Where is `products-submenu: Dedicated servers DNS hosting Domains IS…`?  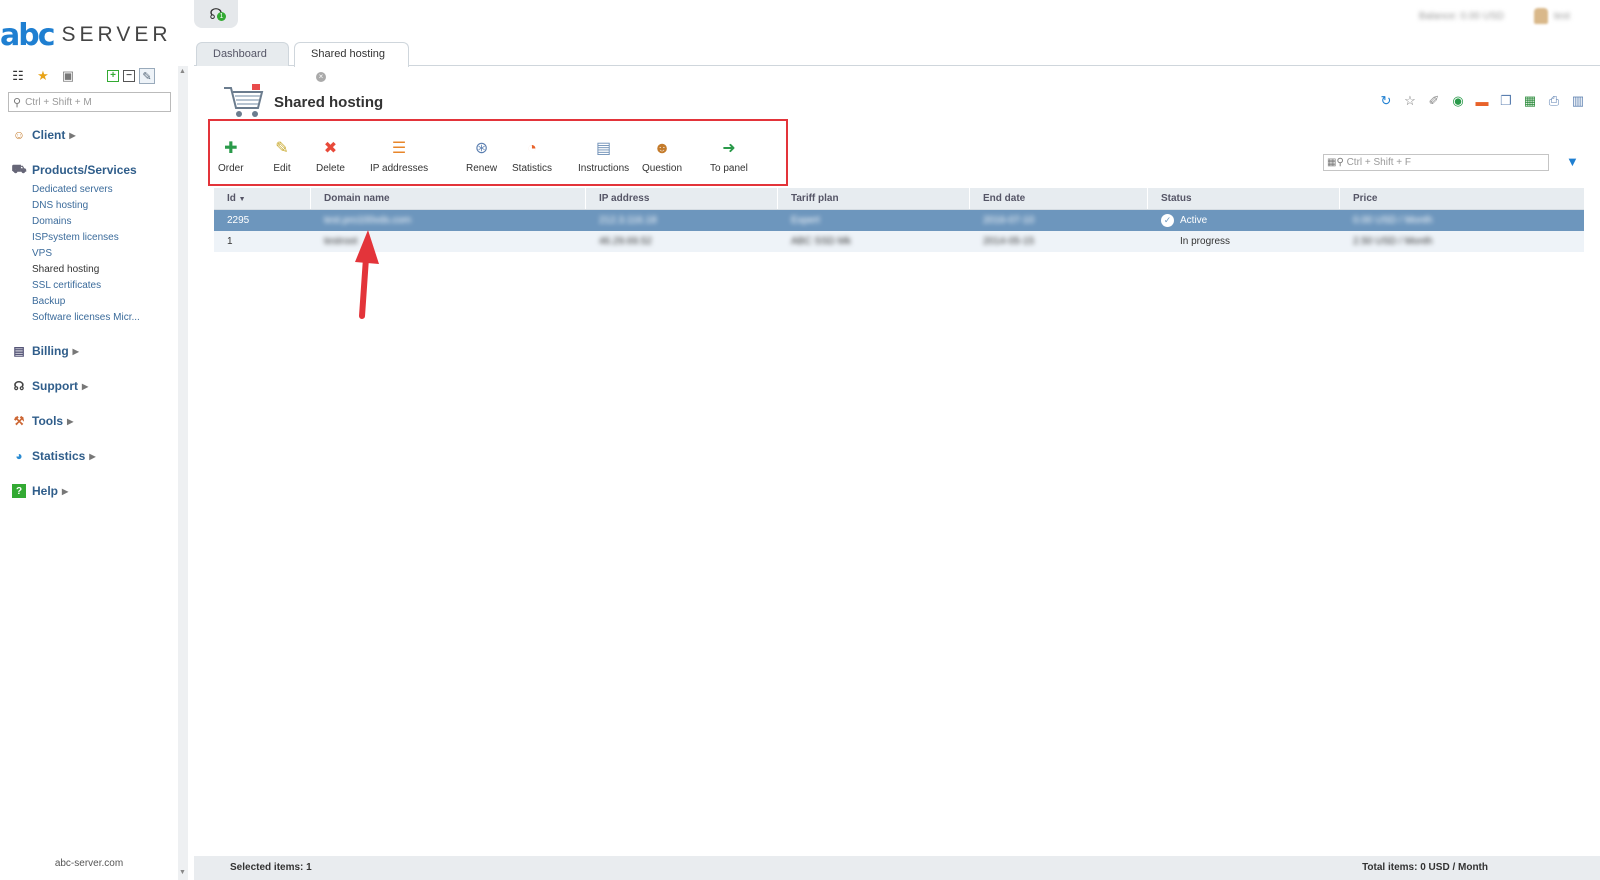 products-submenu: Dedicated servers DNS hosting Domains IS… is located at coordinates (102, 254).